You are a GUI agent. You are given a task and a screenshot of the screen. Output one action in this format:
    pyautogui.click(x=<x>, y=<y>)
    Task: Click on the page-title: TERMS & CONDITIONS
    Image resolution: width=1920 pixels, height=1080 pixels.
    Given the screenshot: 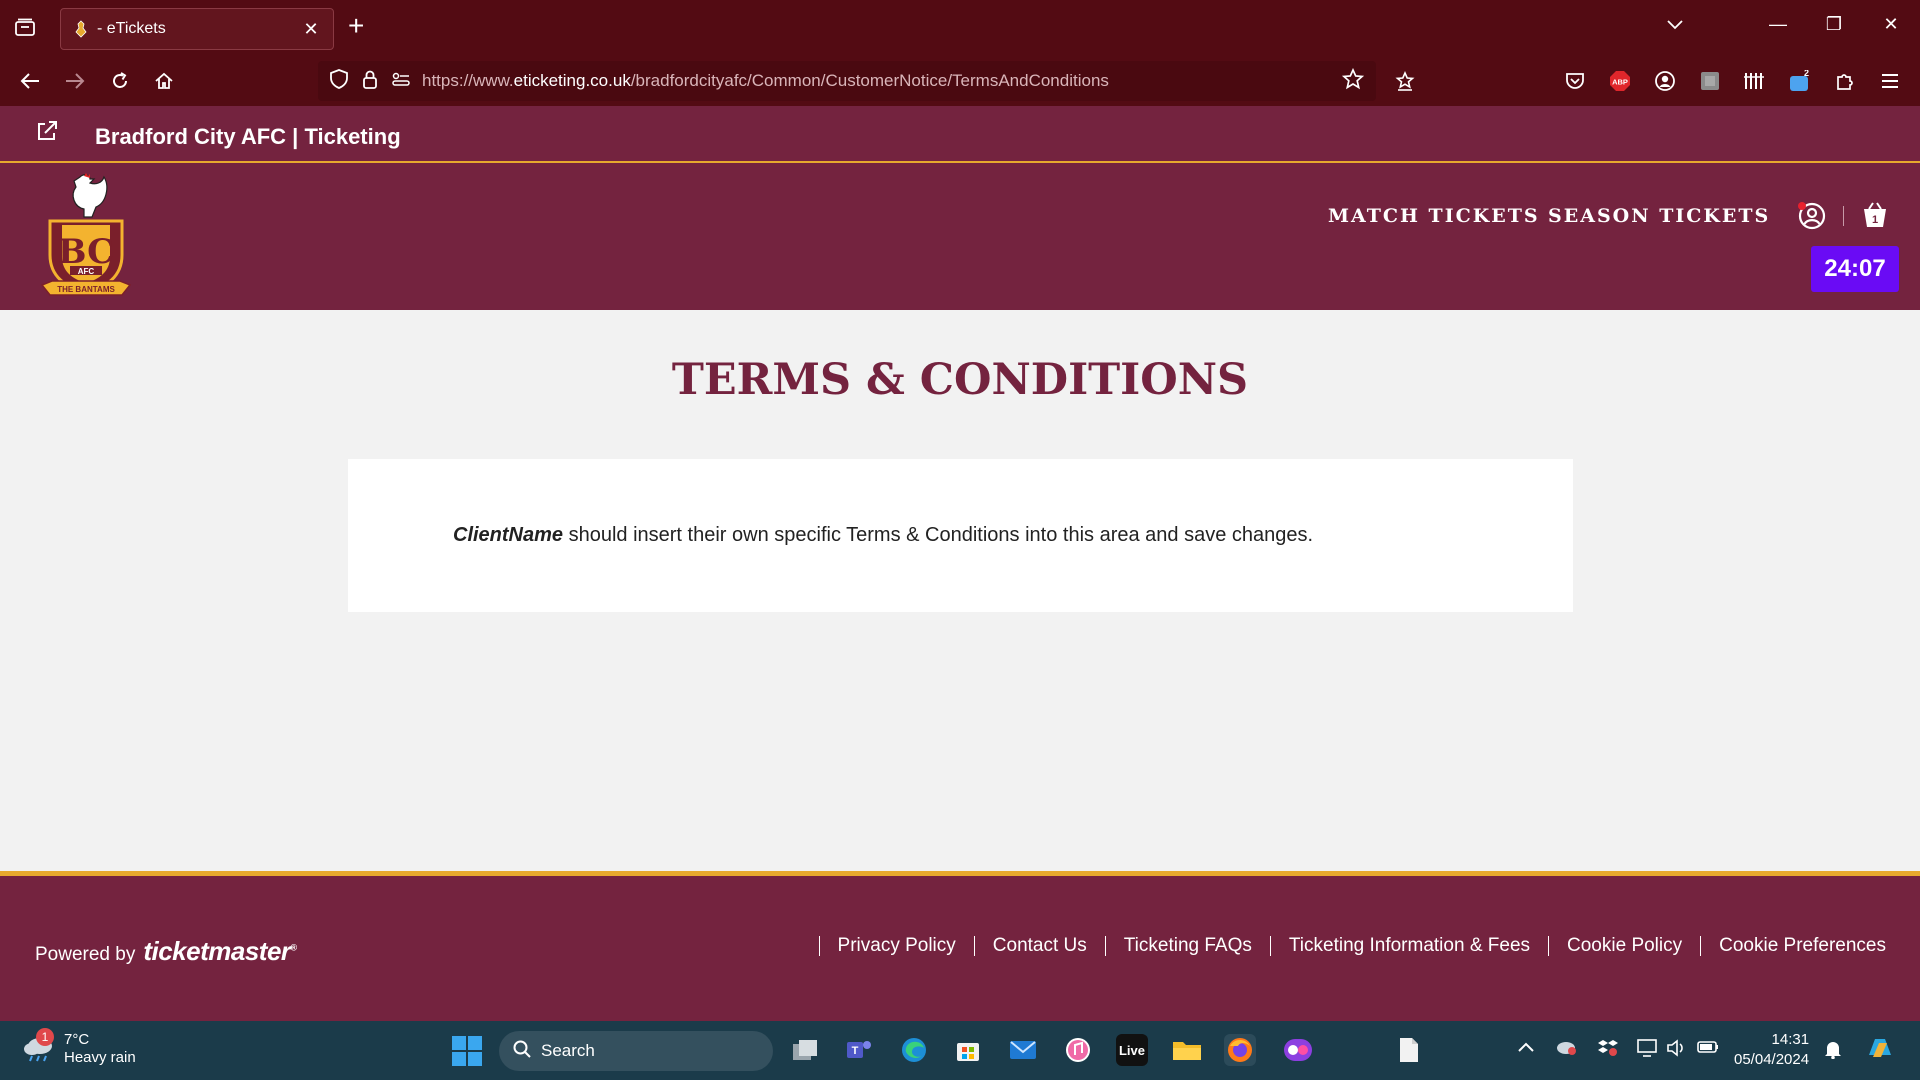 What is the action you would take?
    pyautogui.click(x=960, y=380)
    